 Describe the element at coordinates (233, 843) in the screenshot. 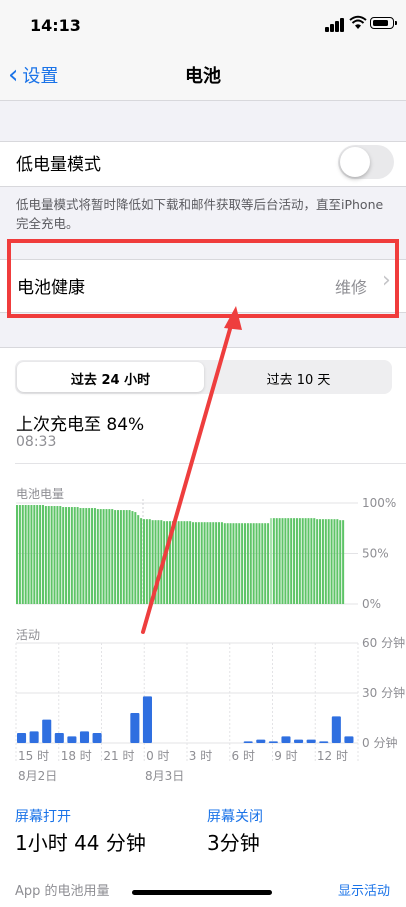

I see `screen-off-value: 3分钟` at that location.